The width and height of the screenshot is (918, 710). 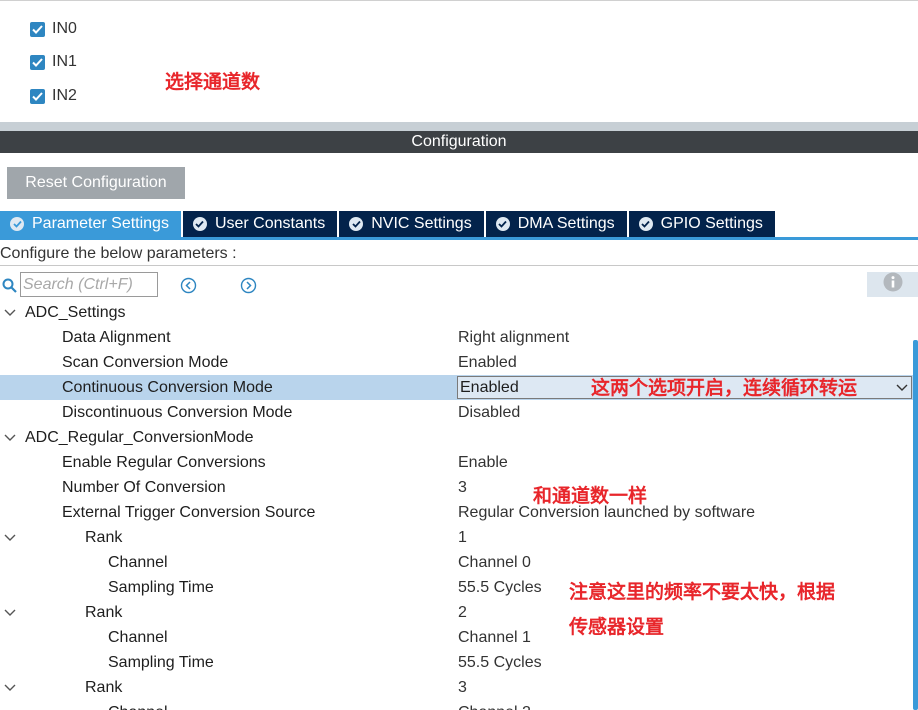 I want to click on param-row-data-alignment: Data Alignment Right alignment, so click(x=456, y=337).